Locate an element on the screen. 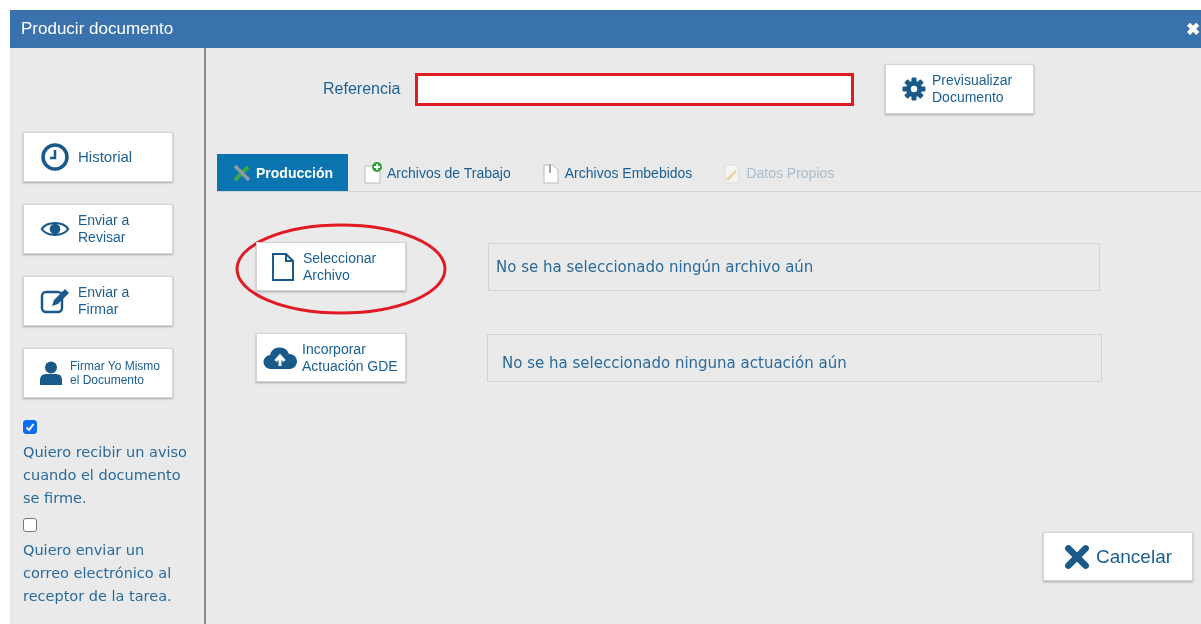 The image size is (1201, 624). cloud-upload-icon is located at coordinates (280, 357).